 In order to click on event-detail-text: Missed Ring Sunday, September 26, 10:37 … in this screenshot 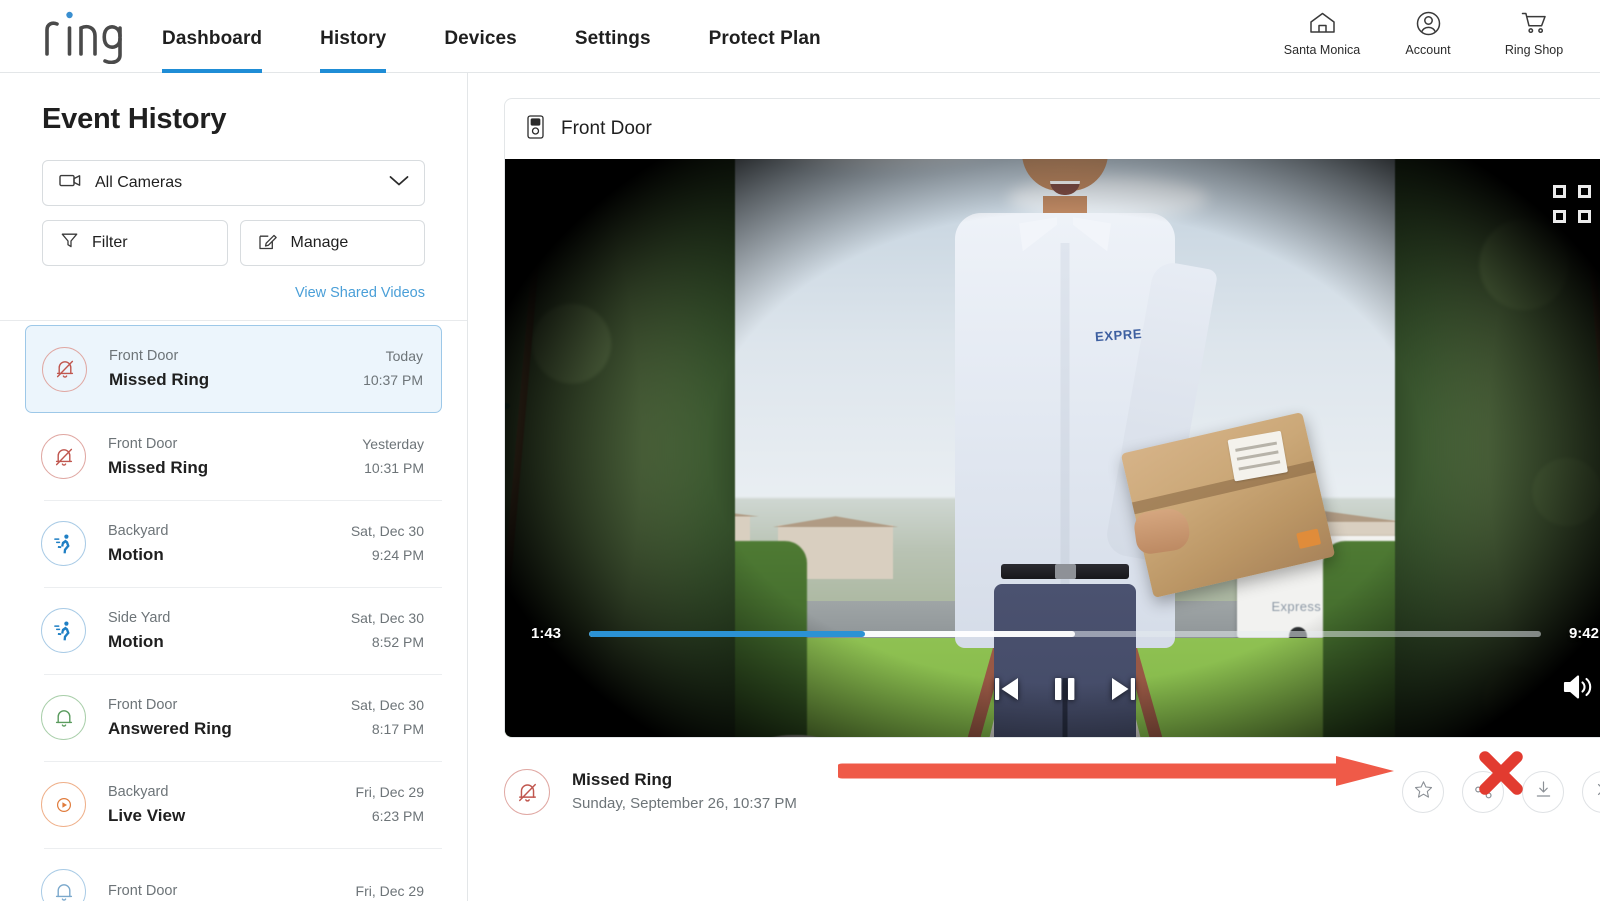, I will do `click(684, 792)`.